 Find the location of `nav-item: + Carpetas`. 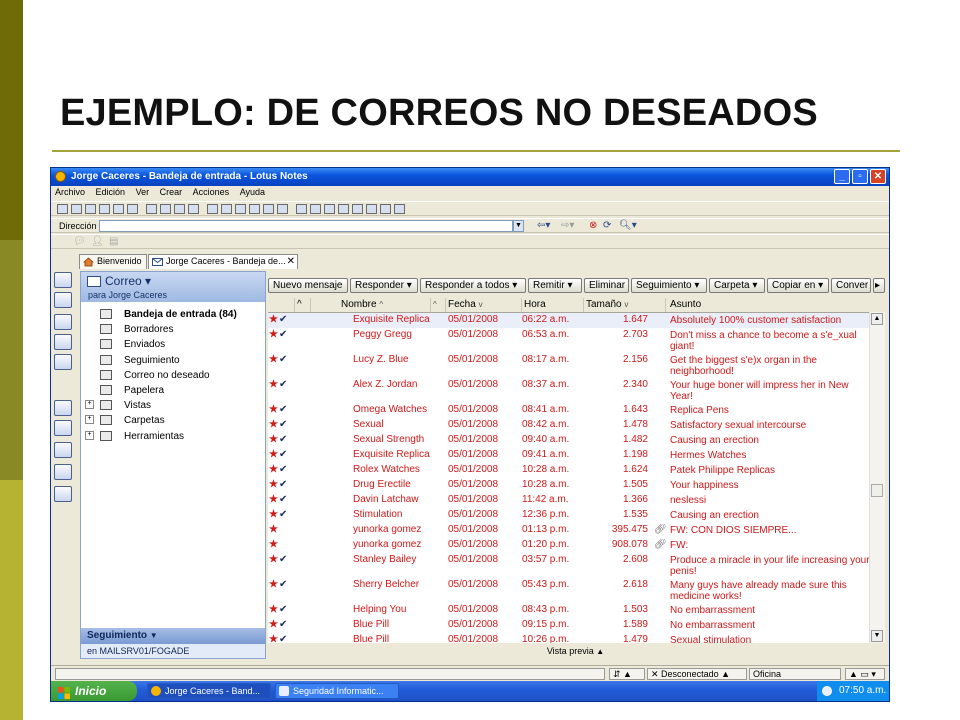

nav-item: + Carpetas is located at coordinates (173, 420).